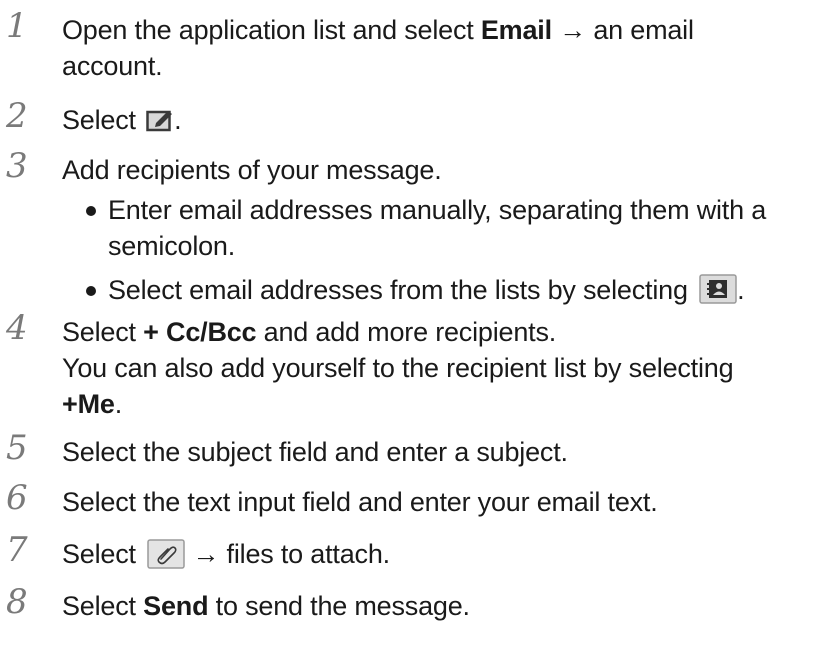  What do you see at coordinates (271, 30) in the screenshot?
I see `text: Open the application list and select` at bounding box center [271, 30].